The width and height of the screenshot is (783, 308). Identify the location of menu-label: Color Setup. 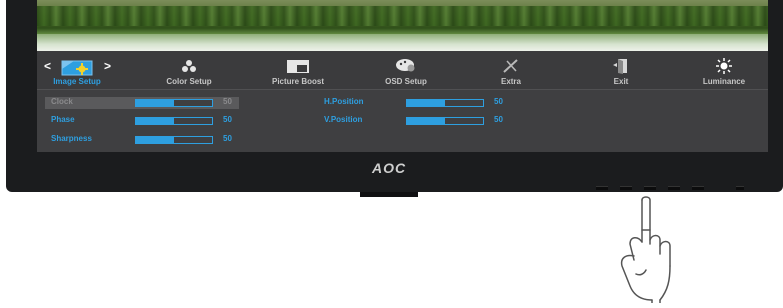
(189, 81).